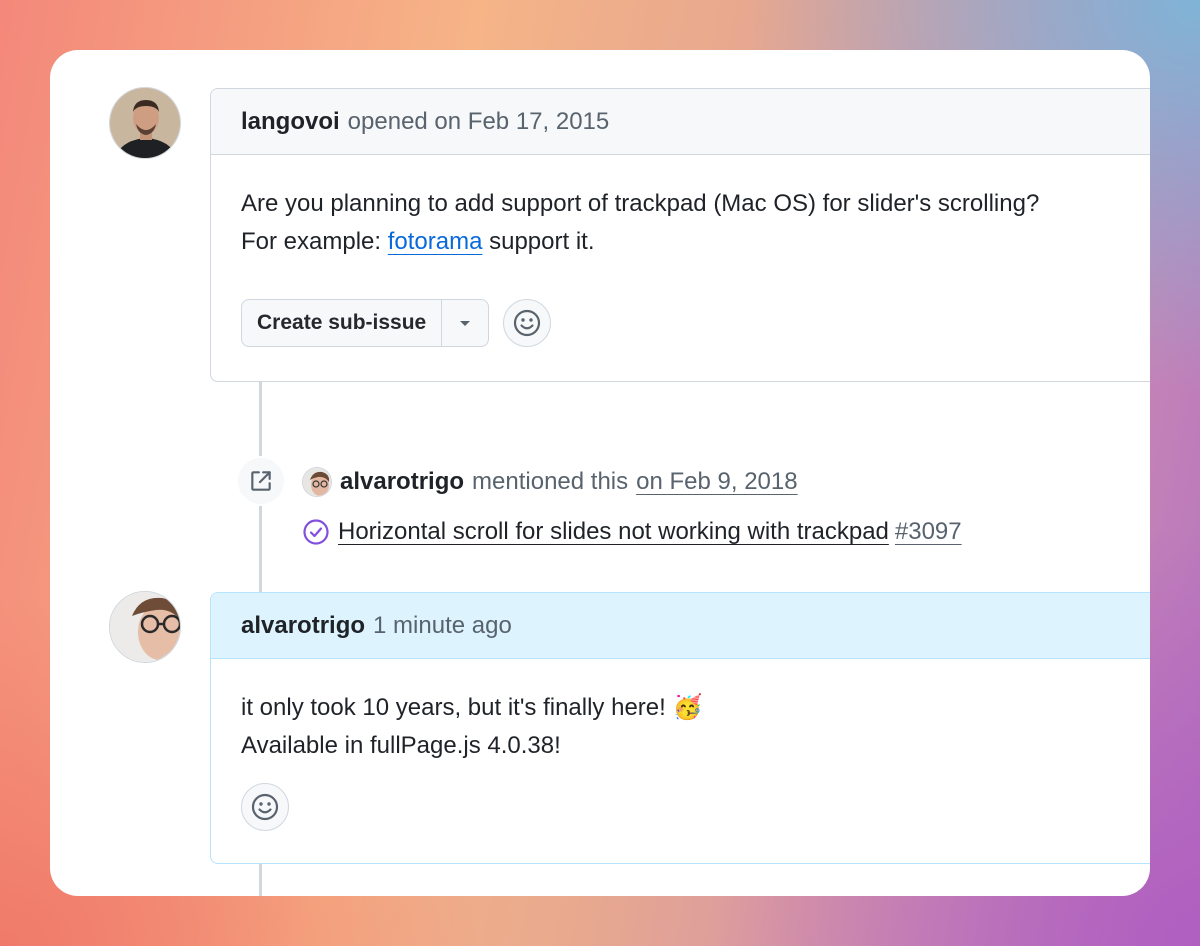  Describe the element at coordinates (680, 323) in the screenshot. I see `comment-actions: Create sub-issue` at that location.